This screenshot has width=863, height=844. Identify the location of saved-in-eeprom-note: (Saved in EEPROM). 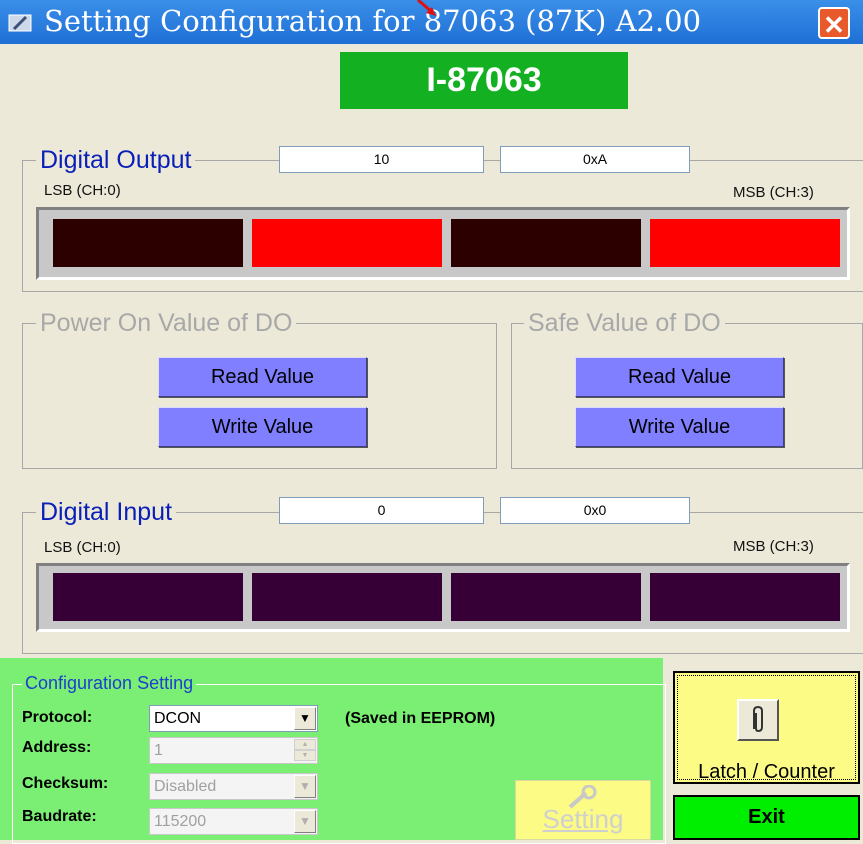
(420, 718).